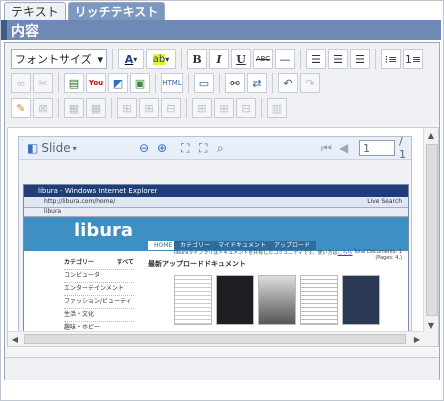 This screenshot has height=401, width=444. I want to click on zoom-in-button: ⊕, so click(162, 148).